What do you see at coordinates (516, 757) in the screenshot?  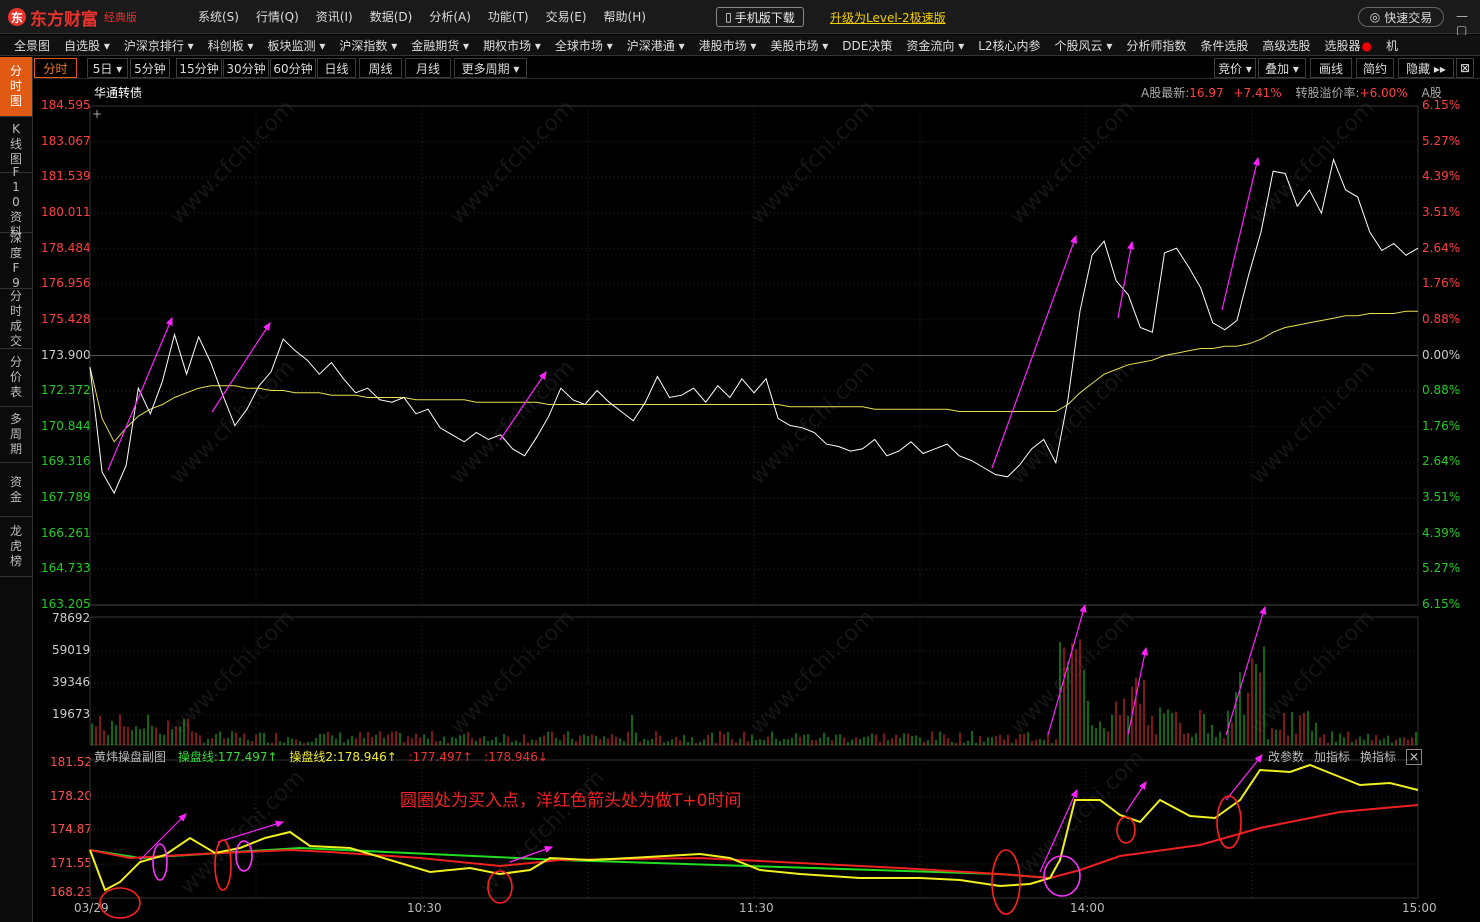 I see `indicator-value2: :178.946↓` at bounding box center [516, 757].